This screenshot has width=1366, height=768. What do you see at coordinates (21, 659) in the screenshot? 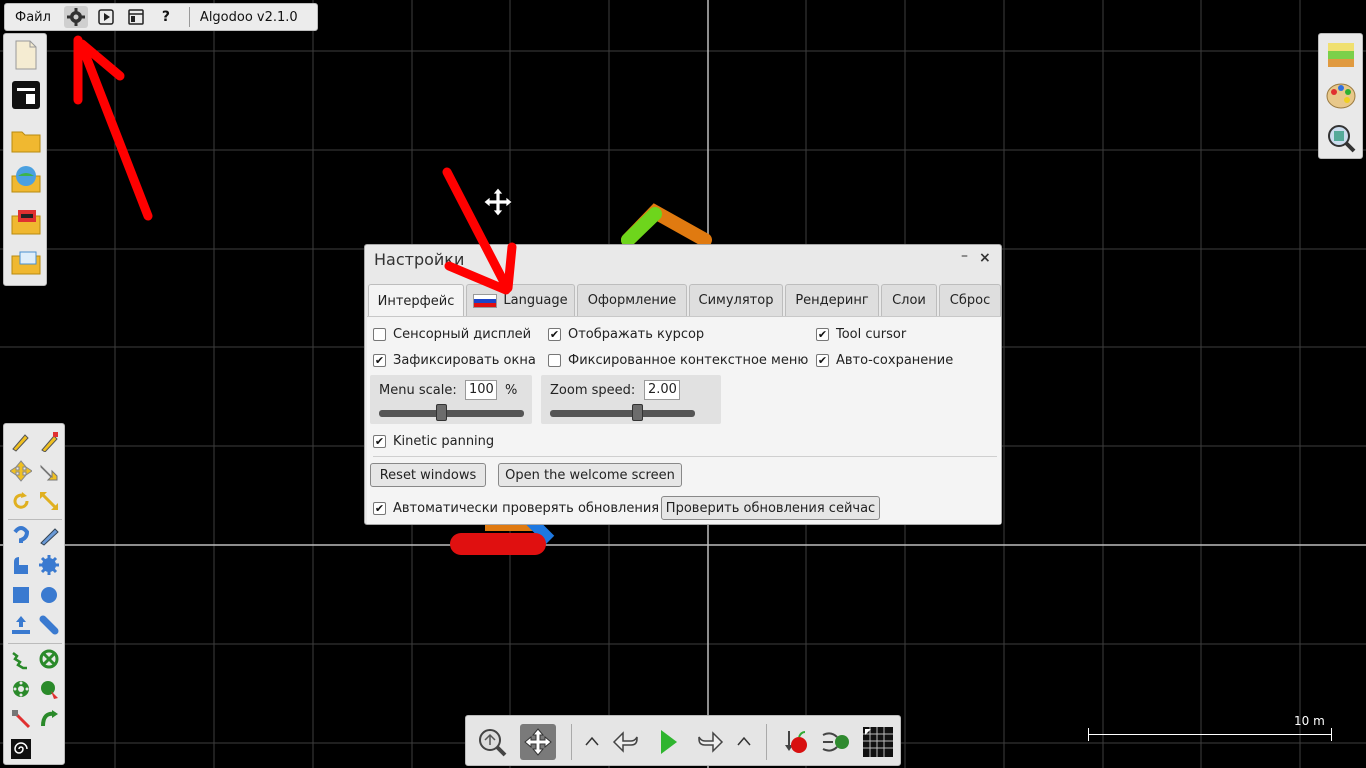
I see `spring-tool-icon` at bounding box center [21, 659].